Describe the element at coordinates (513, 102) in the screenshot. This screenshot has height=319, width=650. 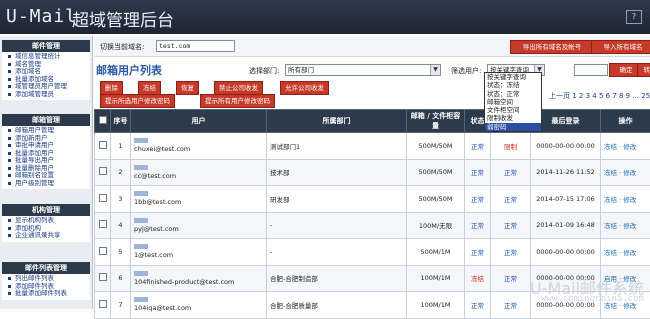
I see `dropdown-option: 邮箱空间` at that location.